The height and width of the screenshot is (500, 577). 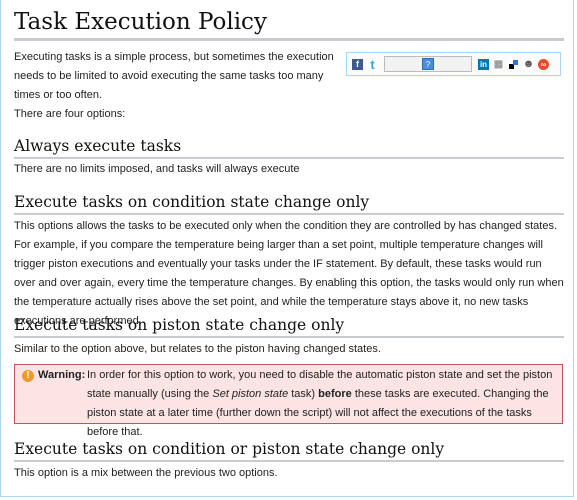 I want to click on warning-label: Warning:, so click(x=62, y=375).